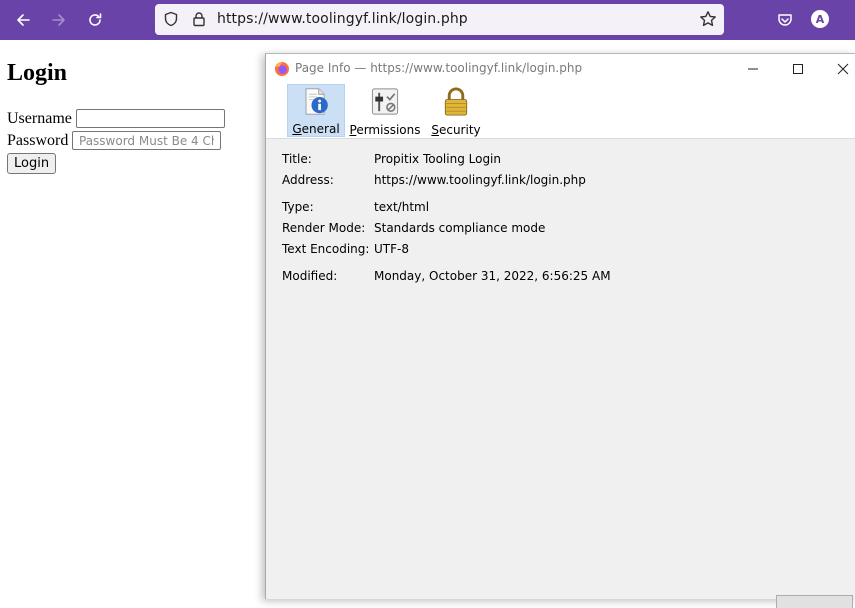 The width and height of the screenshot is (855, 608). What do you see at coordinates (199, 19) in the screenshot?
I see `site-lock-icon` at bounding box center [199, 19].